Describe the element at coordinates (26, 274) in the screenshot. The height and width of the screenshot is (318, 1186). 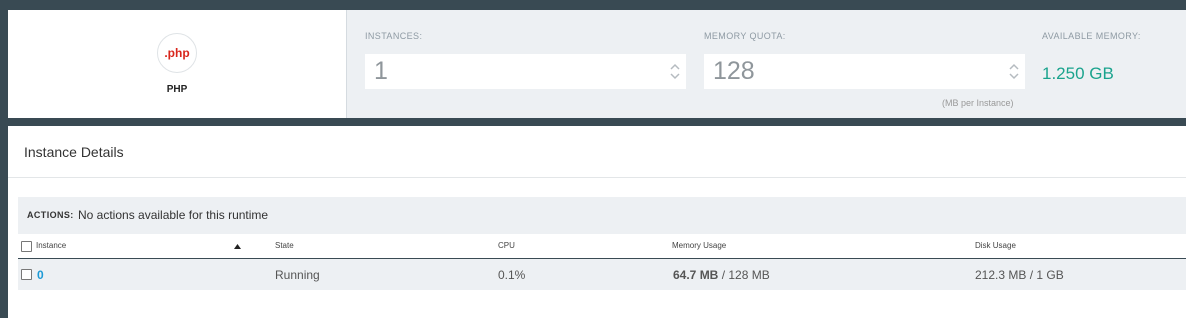
I see `row-checkbox` at that location.